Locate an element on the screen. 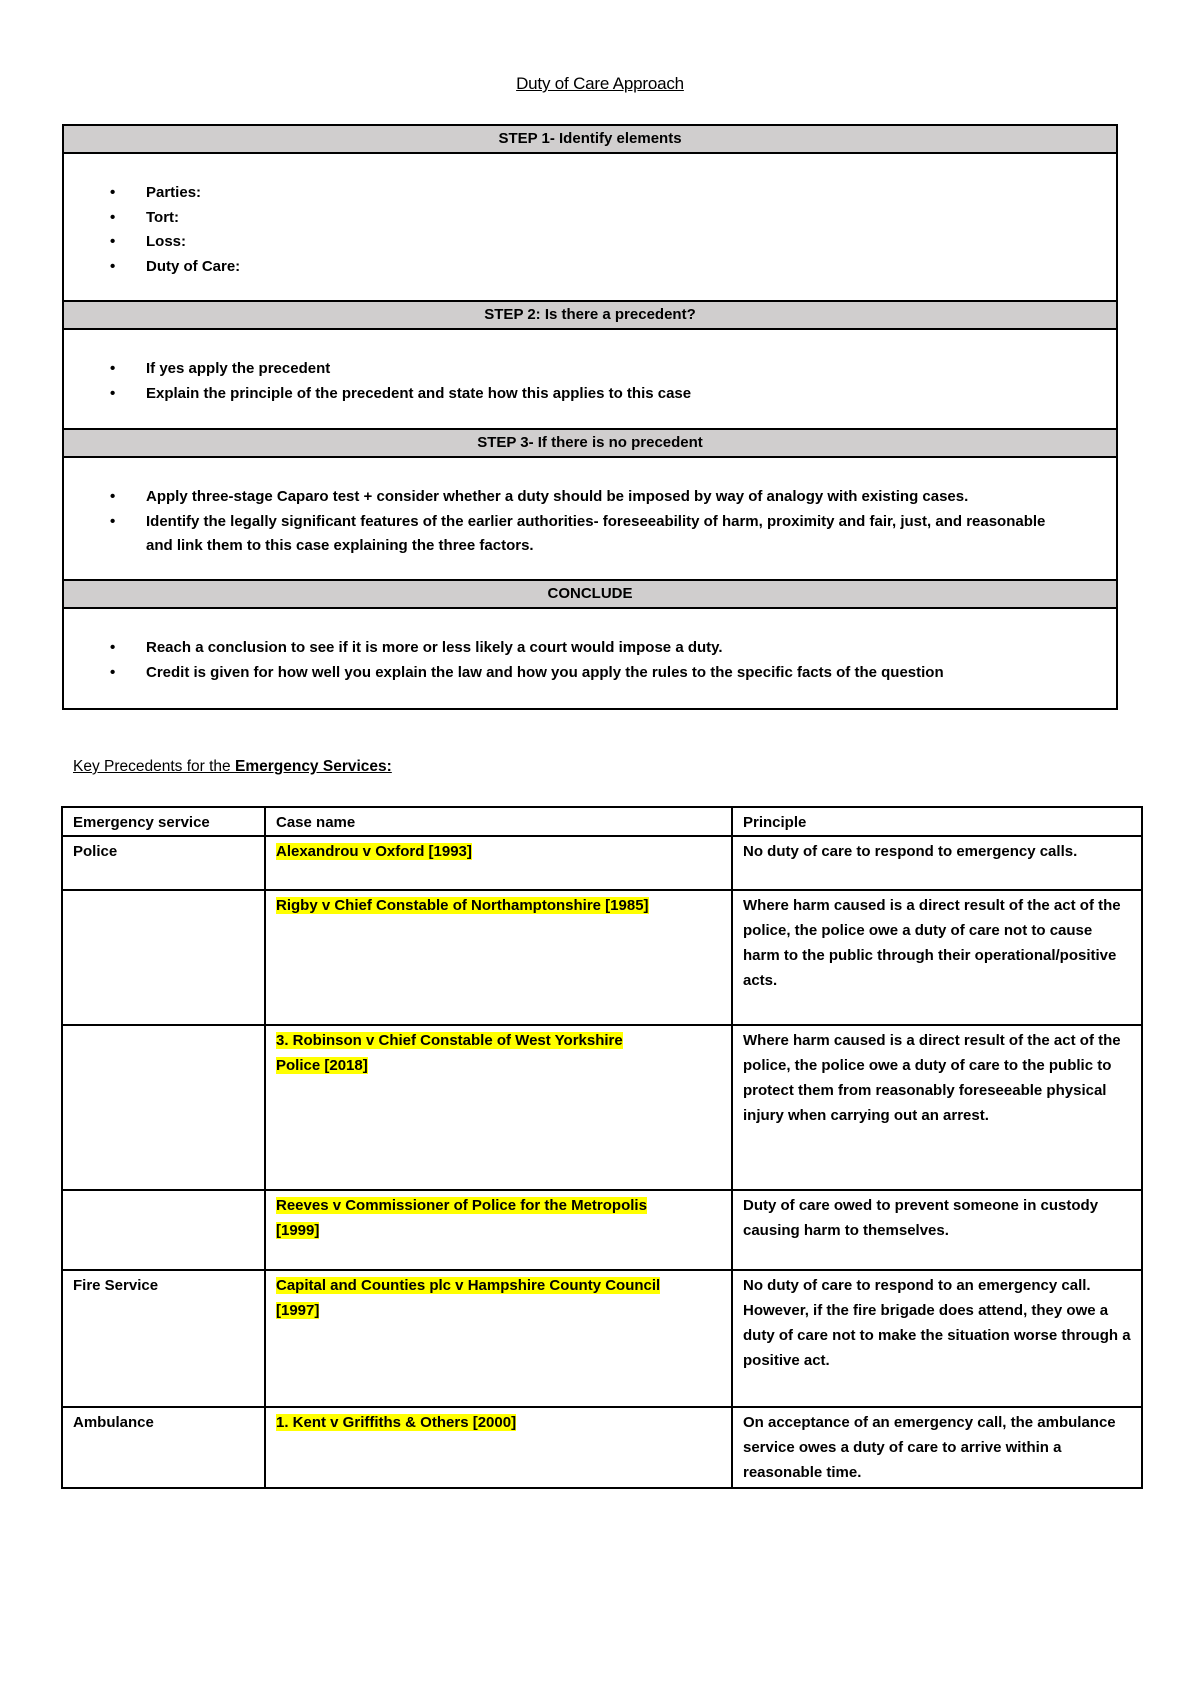 This screenshot has height=1698, width=1200. document-title: Duty of Care Approach is located at coordinates (600, 83).